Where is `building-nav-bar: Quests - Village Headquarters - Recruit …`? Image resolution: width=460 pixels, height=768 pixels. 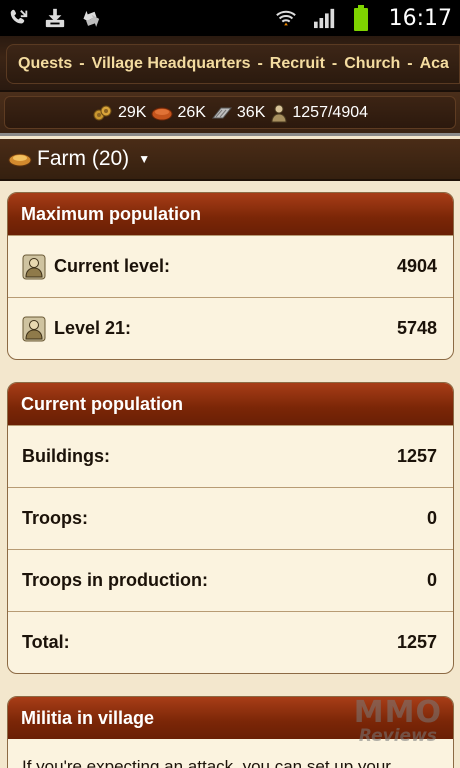
building-nav-bar: Quests - Village Headquarters - Recruit … is located at coordinates (230, 64).